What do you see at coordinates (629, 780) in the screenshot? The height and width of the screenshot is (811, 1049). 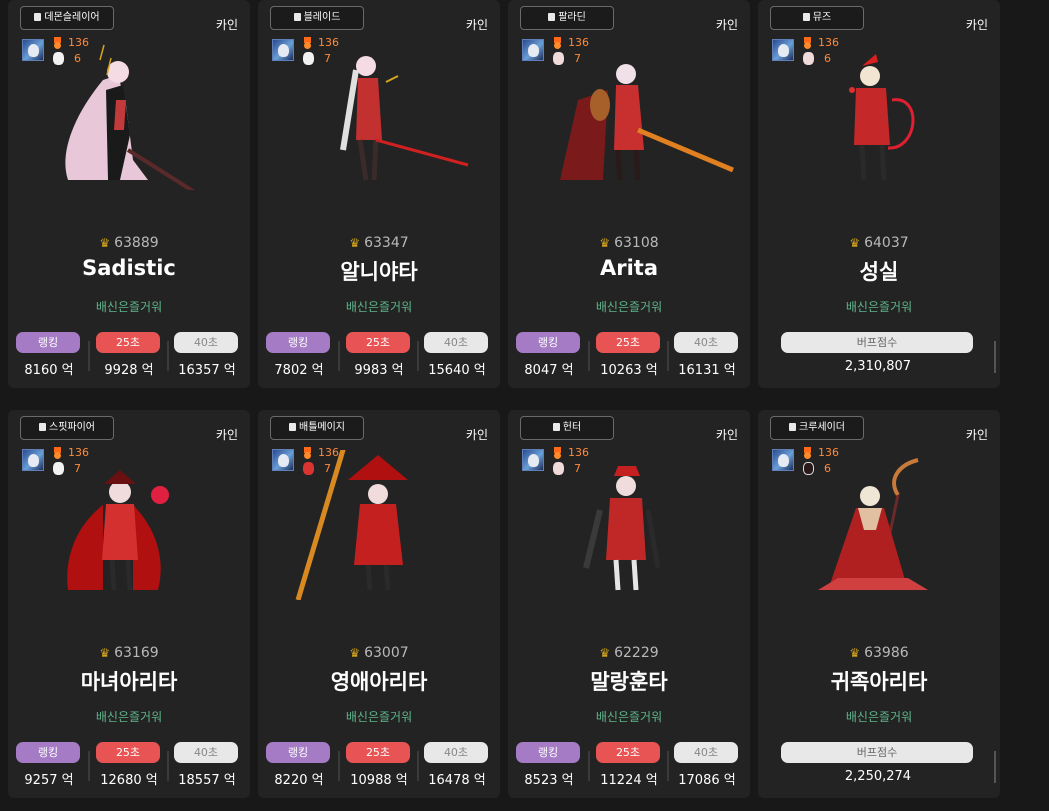 I see `damage-25s: 11224 억` at bounding box center [629, 780].